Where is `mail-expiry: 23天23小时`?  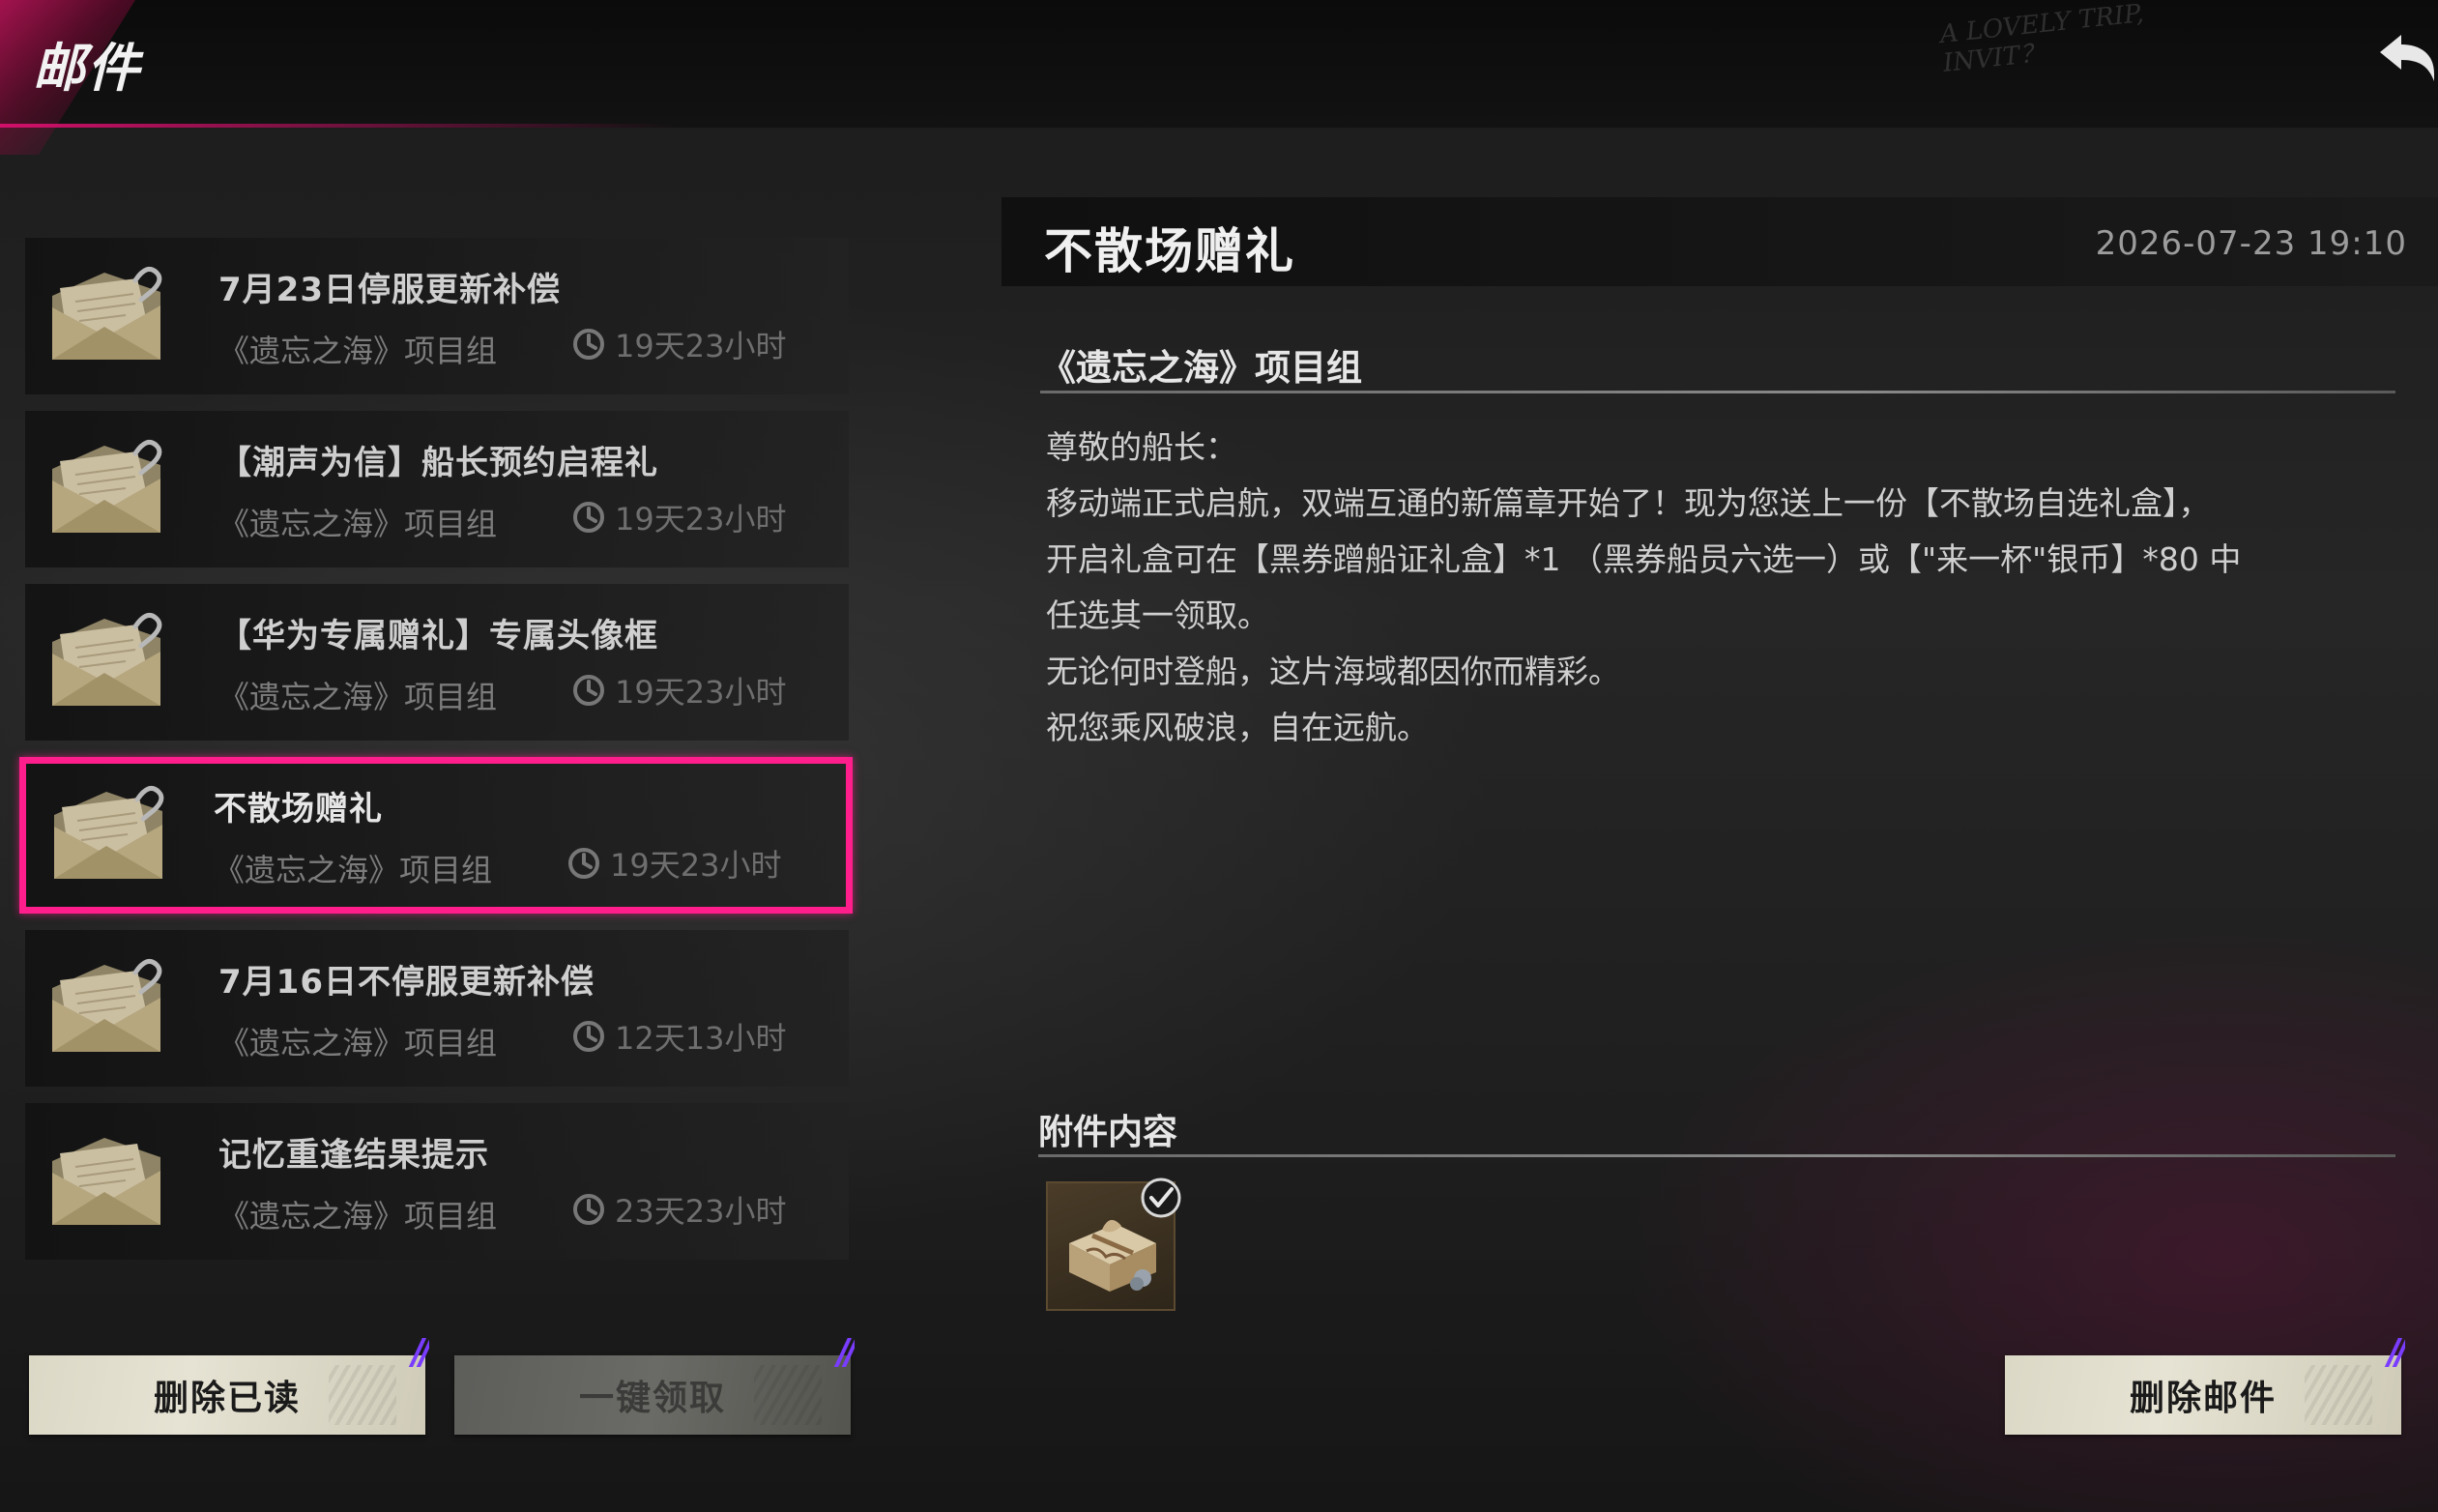
mail-expiry: 23天23小时 is located at coordinates (679, 1209).